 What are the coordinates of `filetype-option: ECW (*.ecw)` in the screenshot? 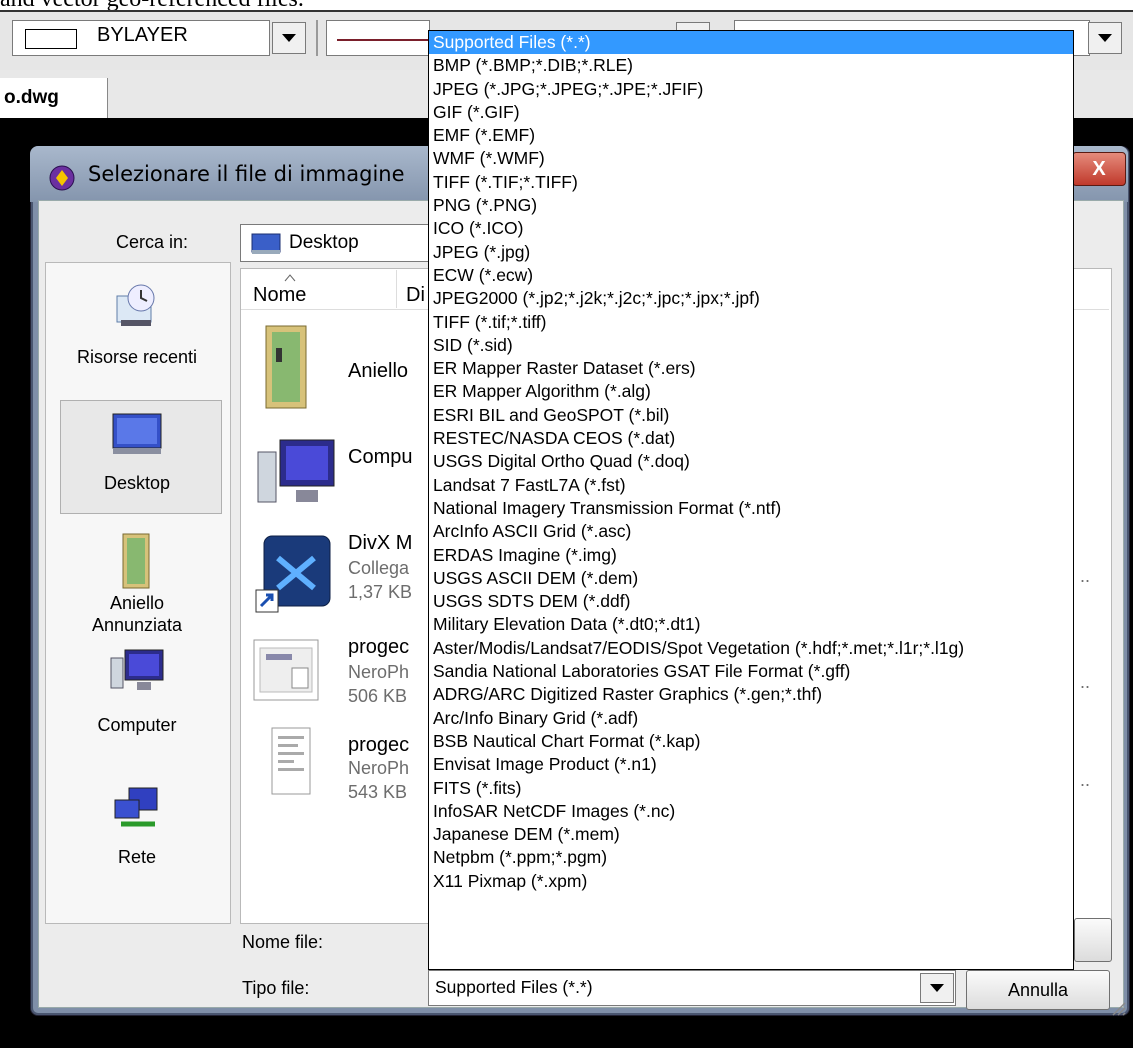 It's located at (751, 275).